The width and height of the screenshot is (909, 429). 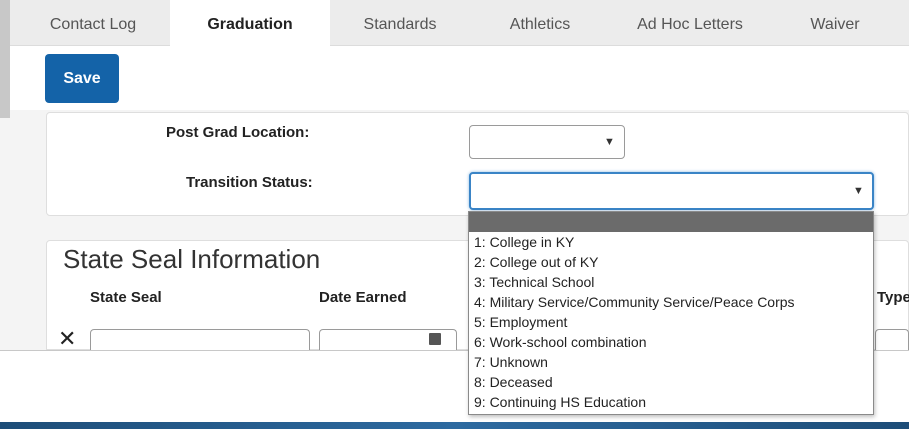 What do you see at coordinates (400, 23) in the screenshot?
I see `tab-standards: Standards` at bounding box center [400, 23].